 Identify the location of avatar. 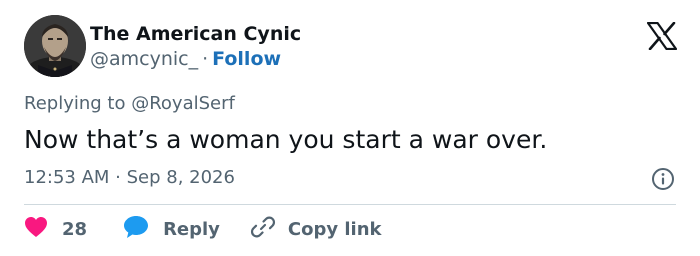
(55, 46).